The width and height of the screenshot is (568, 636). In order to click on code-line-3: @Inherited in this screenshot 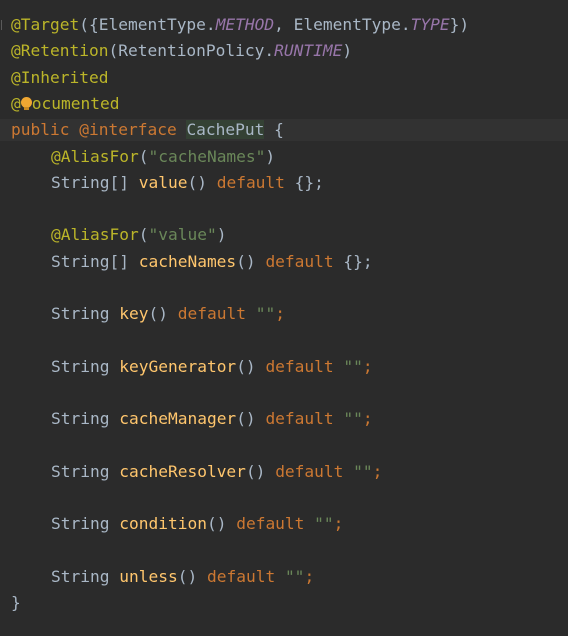, I will do `click(59, 78)`.